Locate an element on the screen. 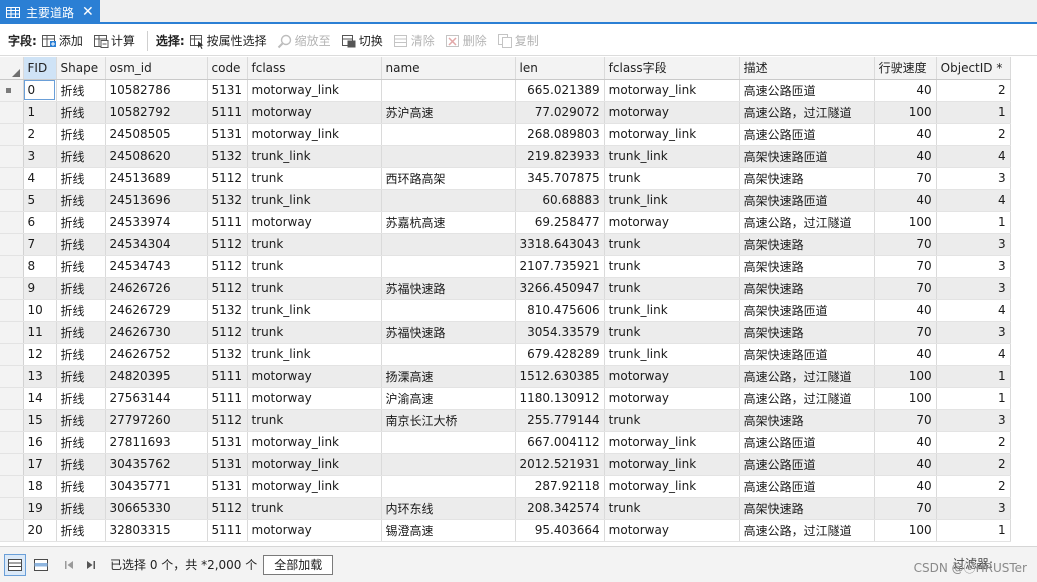  cell-len: 69.258477 is located at coordinates (560, 222).